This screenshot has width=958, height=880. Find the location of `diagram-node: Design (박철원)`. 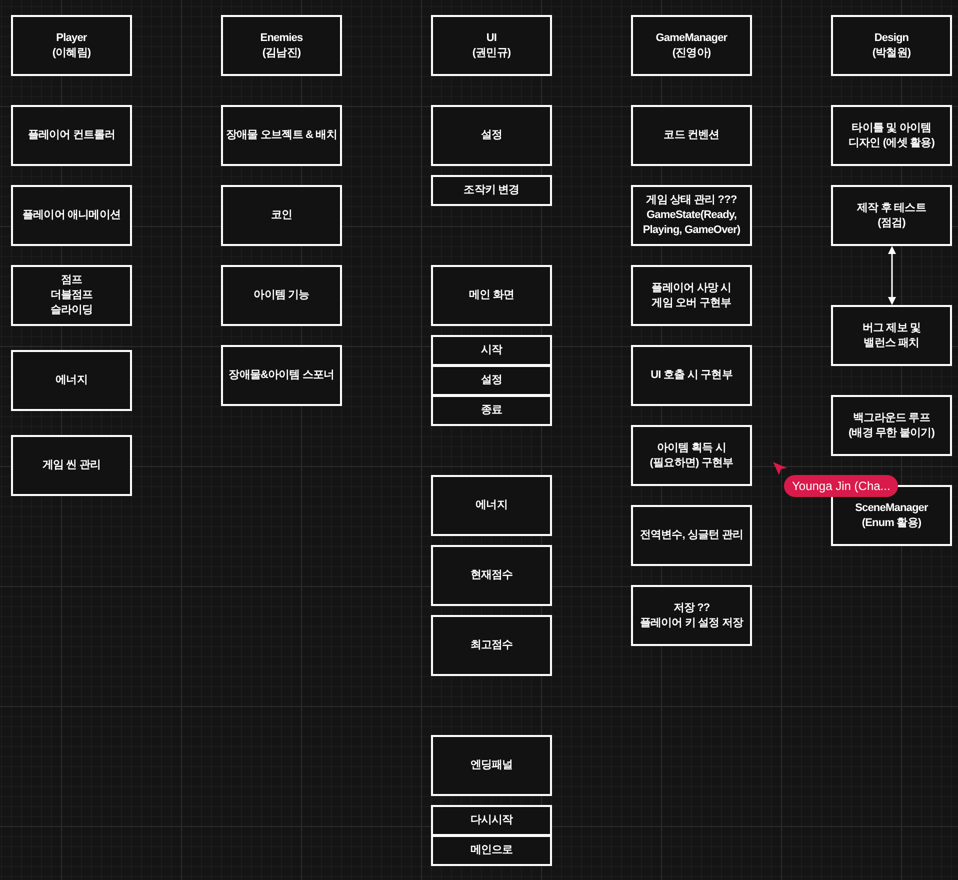

diagram-node: Design (박철원) is located at coordinates (891, 45).